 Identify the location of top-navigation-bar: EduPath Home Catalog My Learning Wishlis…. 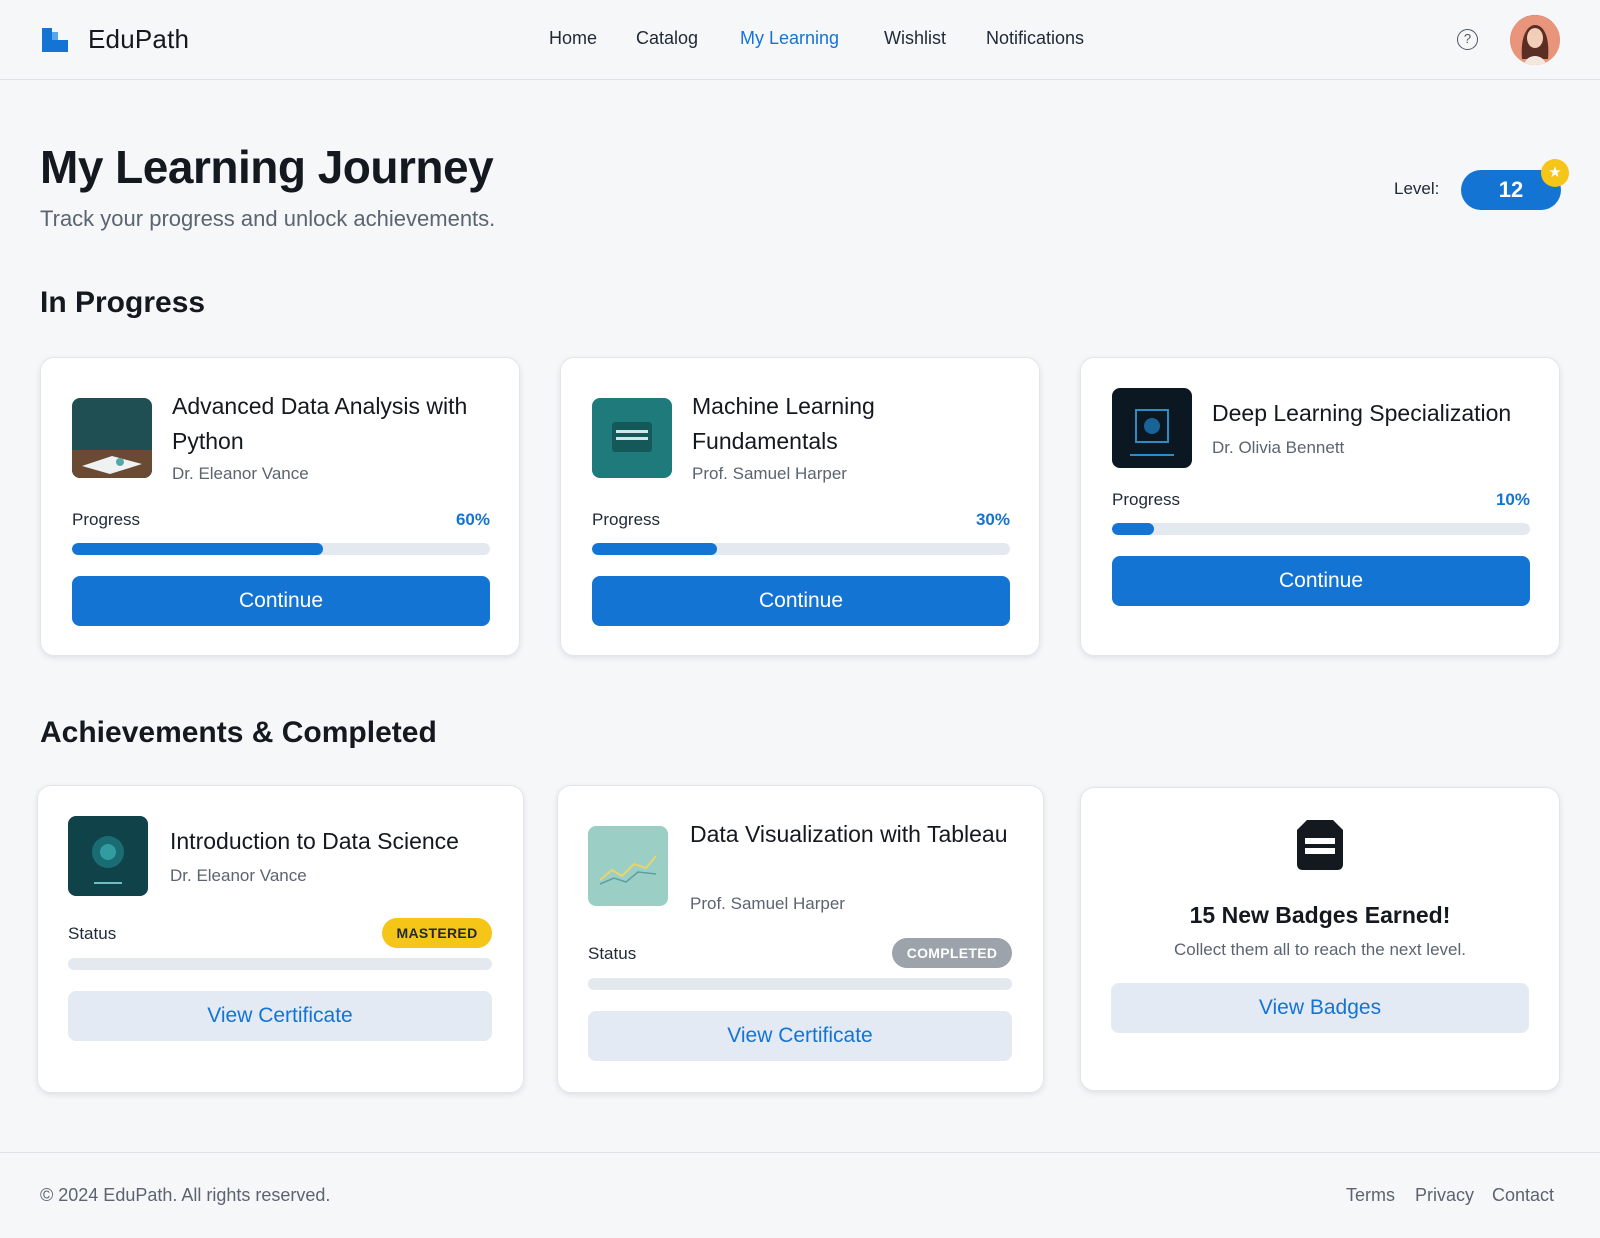
(800, 40).